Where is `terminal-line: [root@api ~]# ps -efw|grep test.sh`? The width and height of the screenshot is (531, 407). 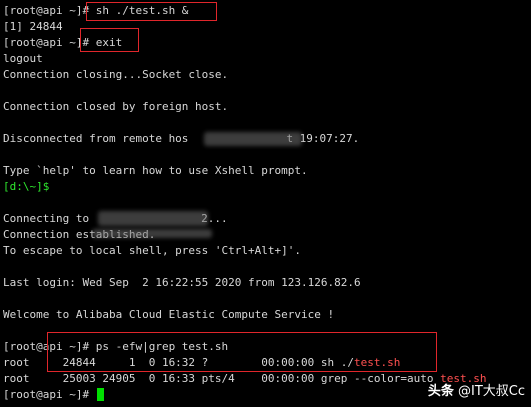
terminal-line: [root@api ~]# ps -efw|grep test.sh is located at coordinates (115, 347).